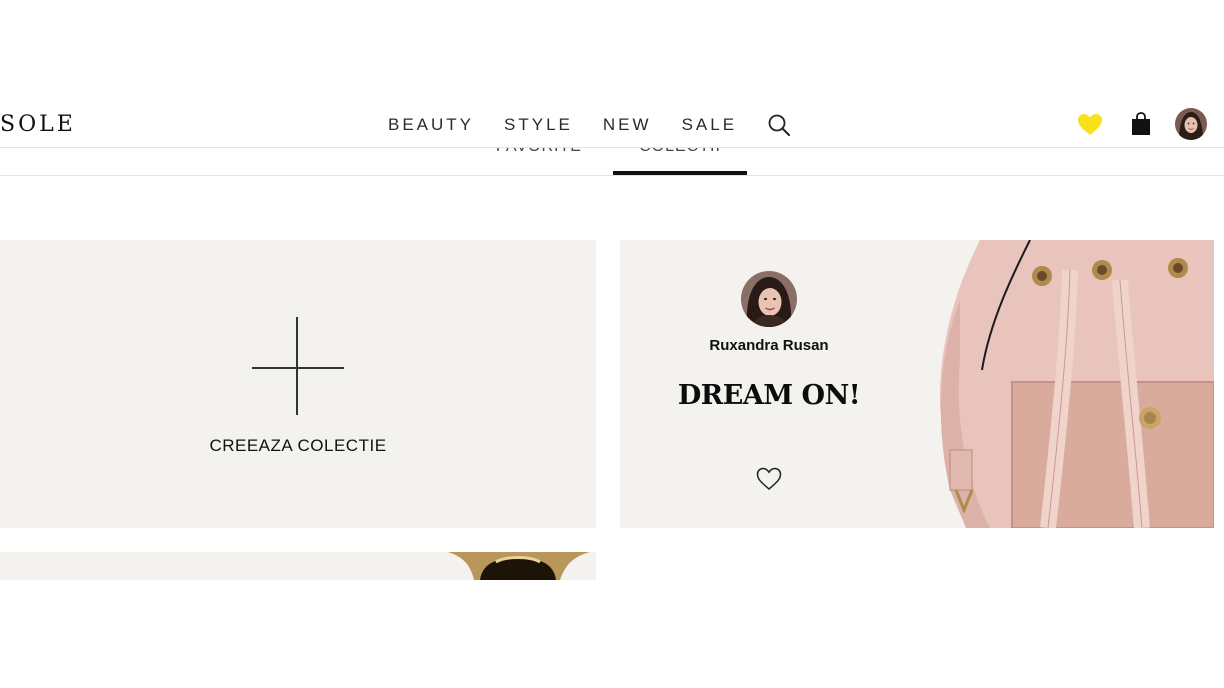 The height and width of the screenshot is (688, 1224). What do you see at coordinates (1191, 124) in the screenshot?
I see `user-avatar` at bounding box center [1191, 124].